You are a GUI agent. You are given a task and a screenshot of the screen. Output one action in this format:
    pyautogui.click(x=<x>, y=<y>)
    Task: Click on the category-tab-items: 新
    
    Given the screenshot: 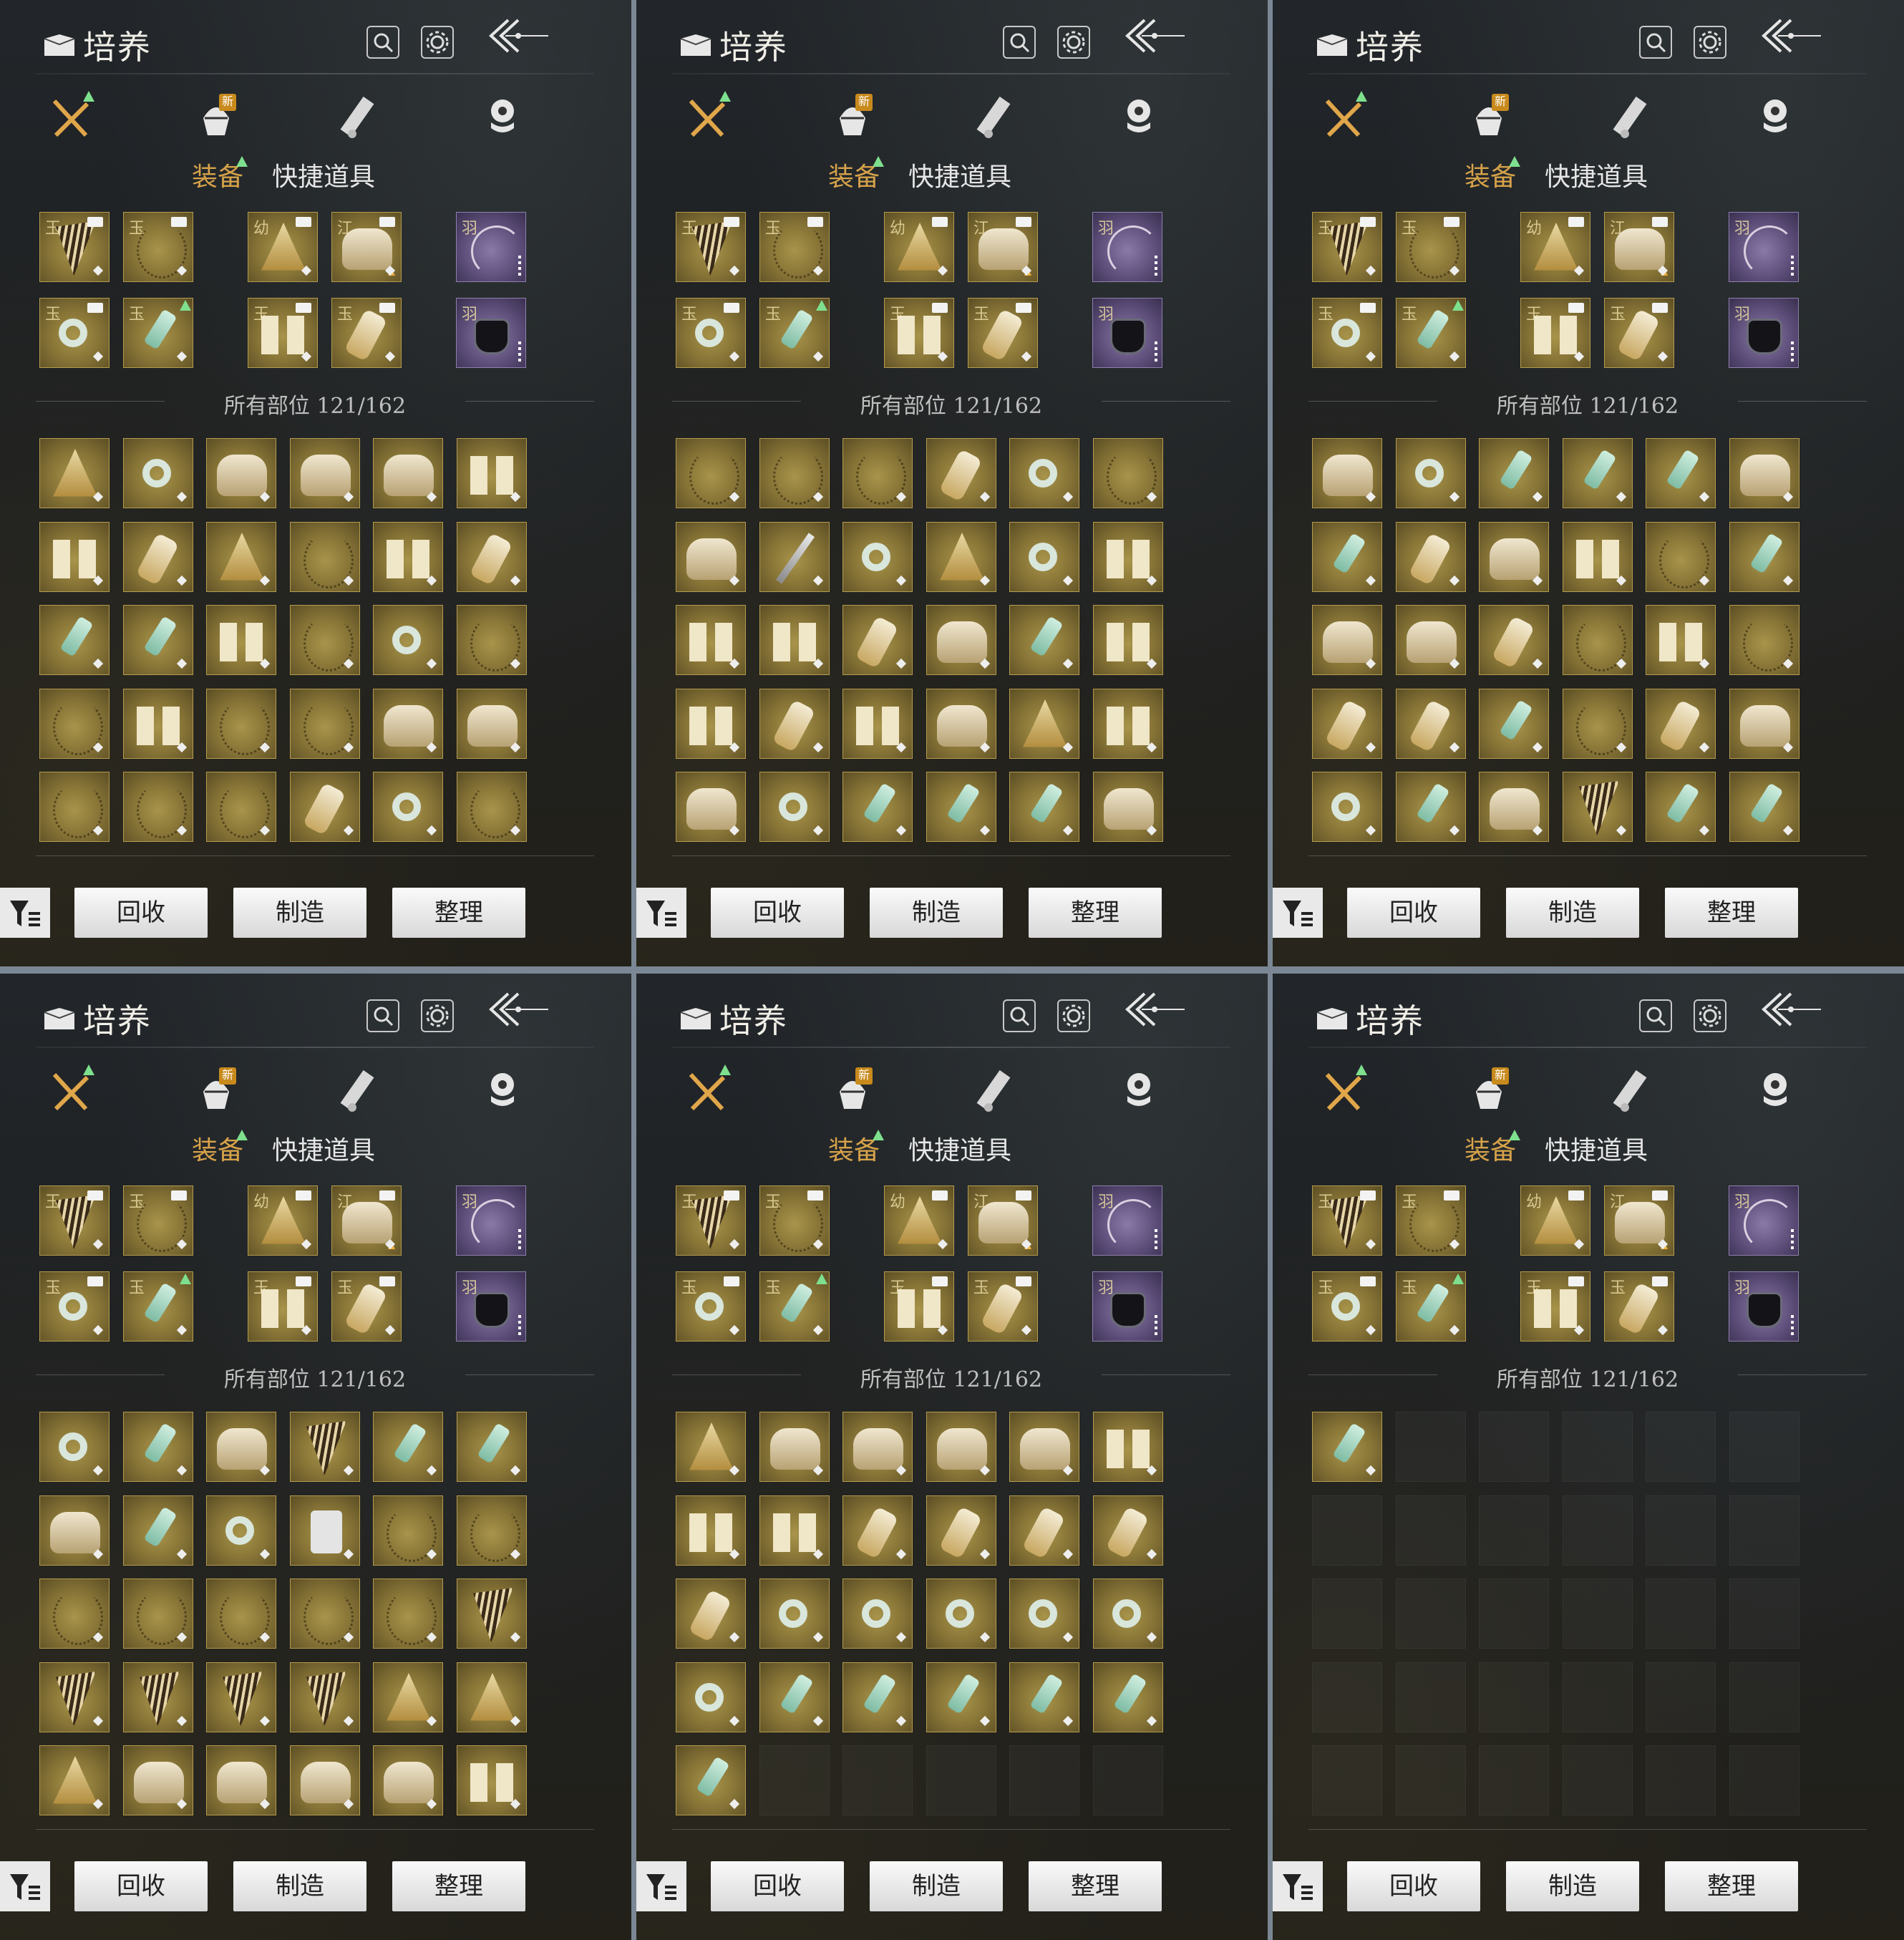 What is the action you would take?
    pyautogui.click(x=1488, y=118)
    